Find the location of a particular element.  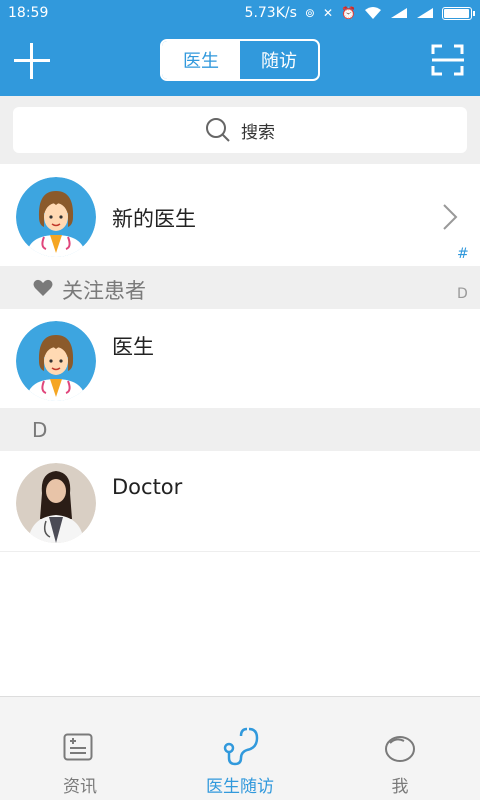

network-speed: 5.73K/s is located at coordinates (270, 13).